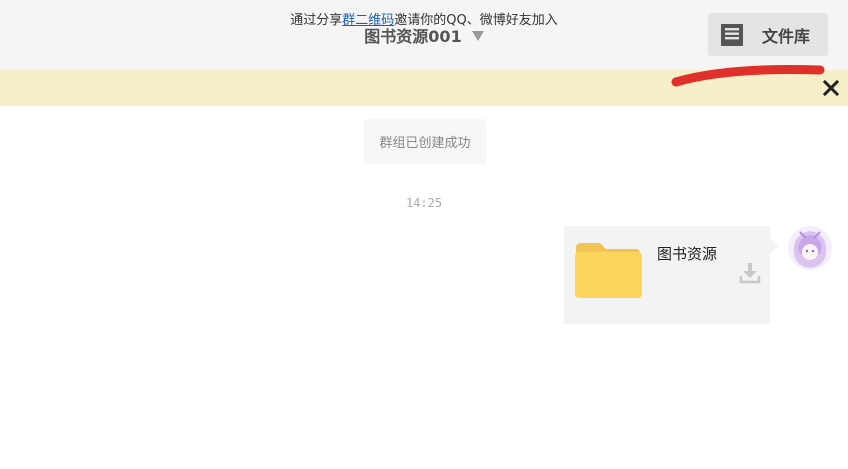  Describe the element at coordinates (810, 248) in the screenshot. I see `avatar` at that location.